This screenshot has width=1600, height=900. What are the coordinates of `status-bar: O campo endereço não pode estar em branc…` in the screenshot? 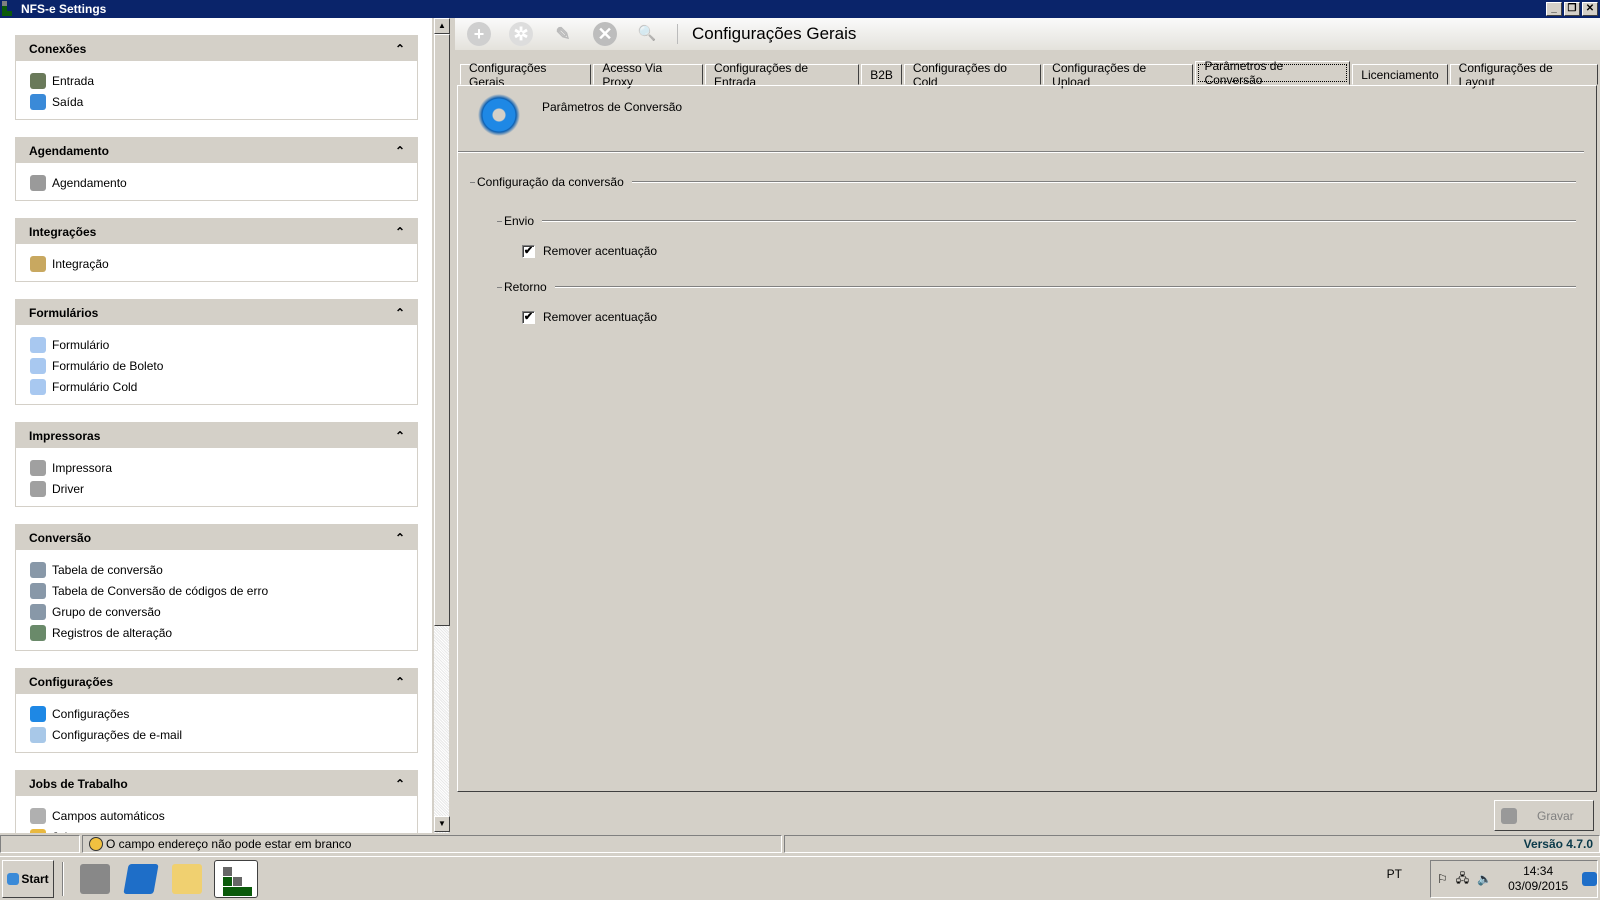 It's located at (800, 844).